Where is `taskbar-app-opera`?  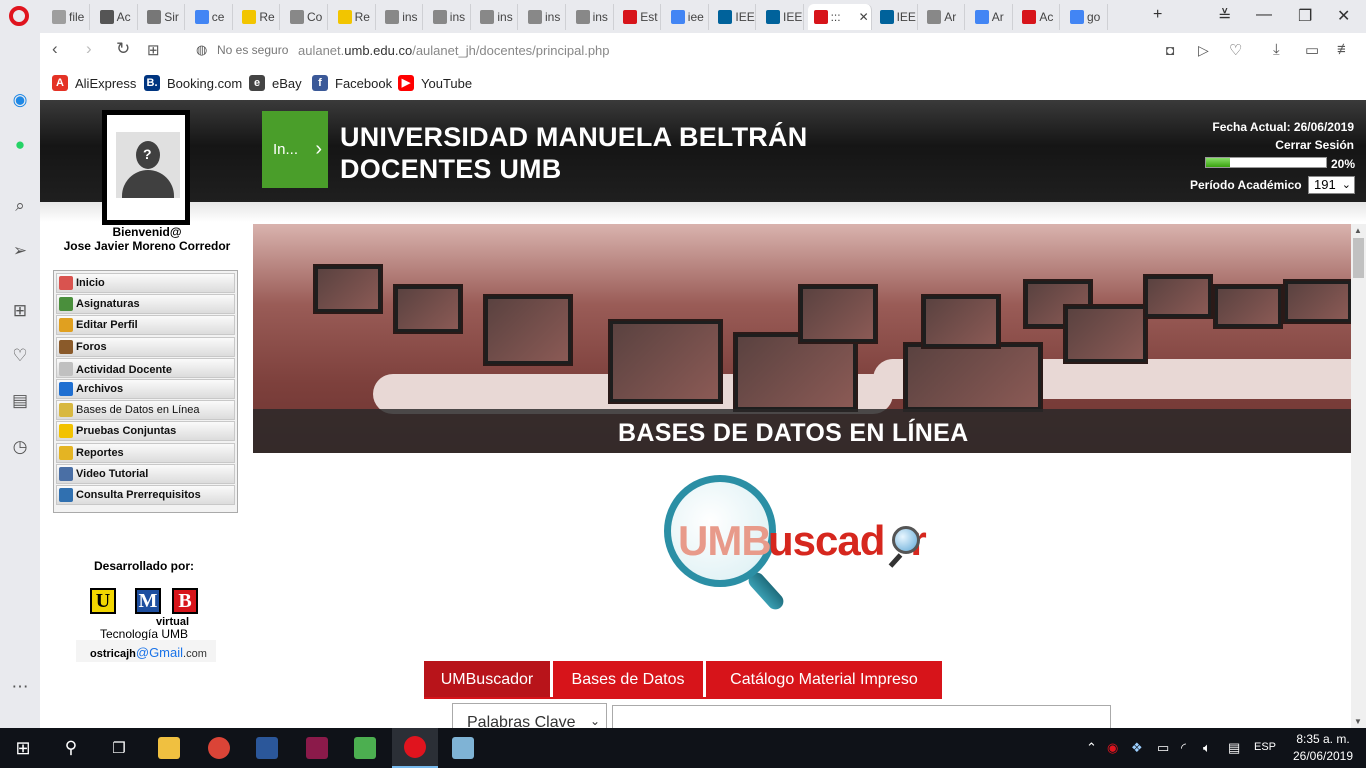
taskbar-app-opera is located at coordinates (415, 748).